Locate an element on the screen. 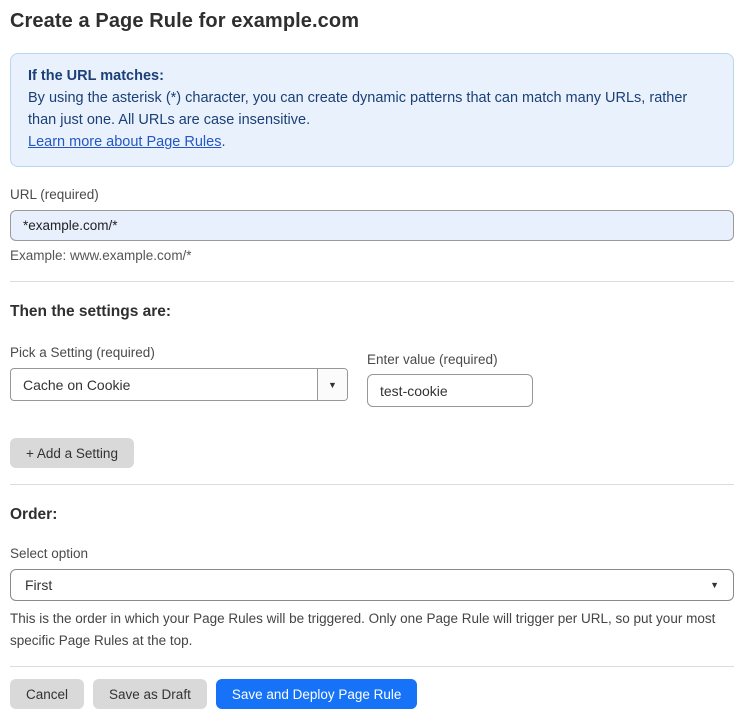  save-as-draft-button: Save as Draft is located at coordinates (150, 694).